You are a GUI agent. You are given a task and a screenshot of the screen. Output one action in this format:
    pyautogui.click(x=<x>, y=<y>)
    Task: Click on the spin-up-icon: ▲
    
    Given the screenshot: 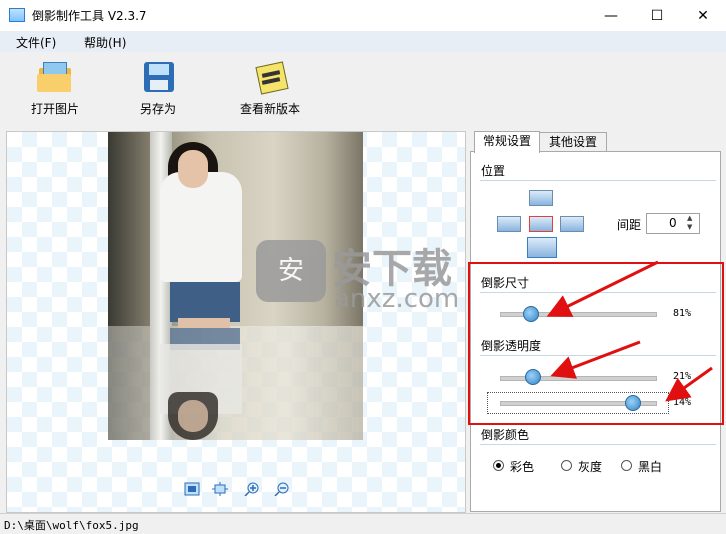 What is the action you would take?
    pyautogui.click(x=689, y=218)
    